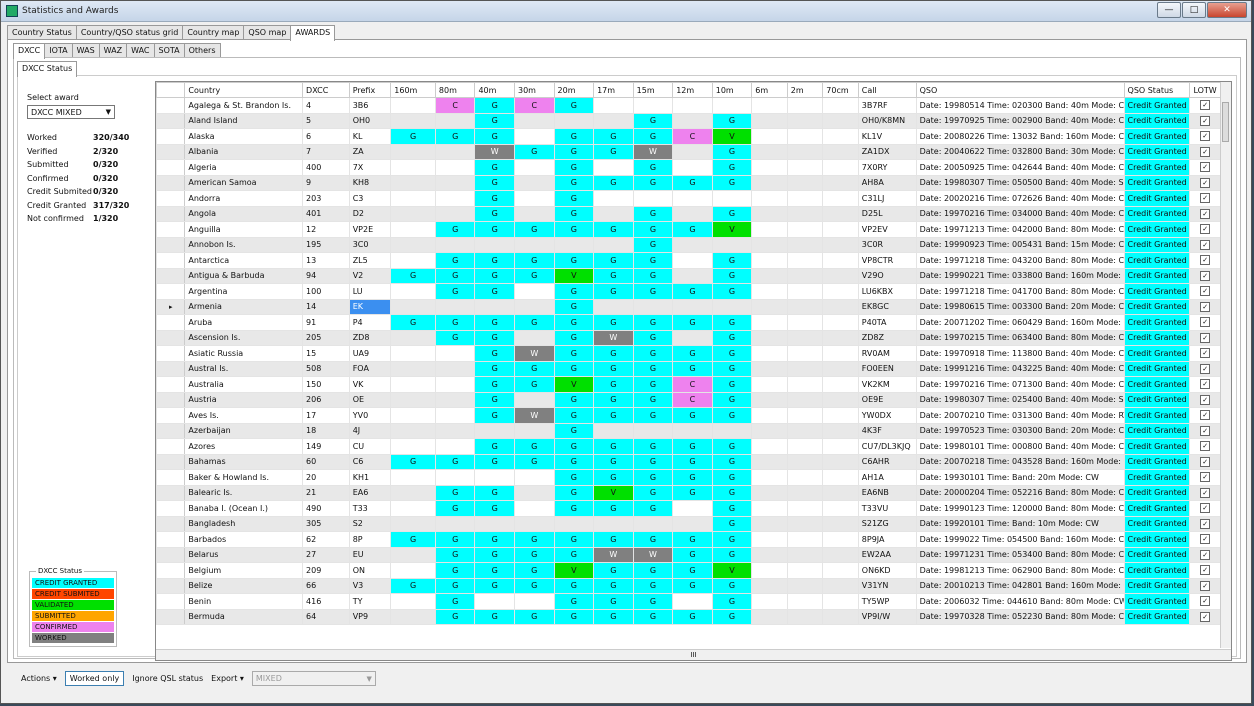 Image resolution: width=1254 pixels, height=706 pixels. I want to click on cell-country: Bermuda, so click(244, 616).